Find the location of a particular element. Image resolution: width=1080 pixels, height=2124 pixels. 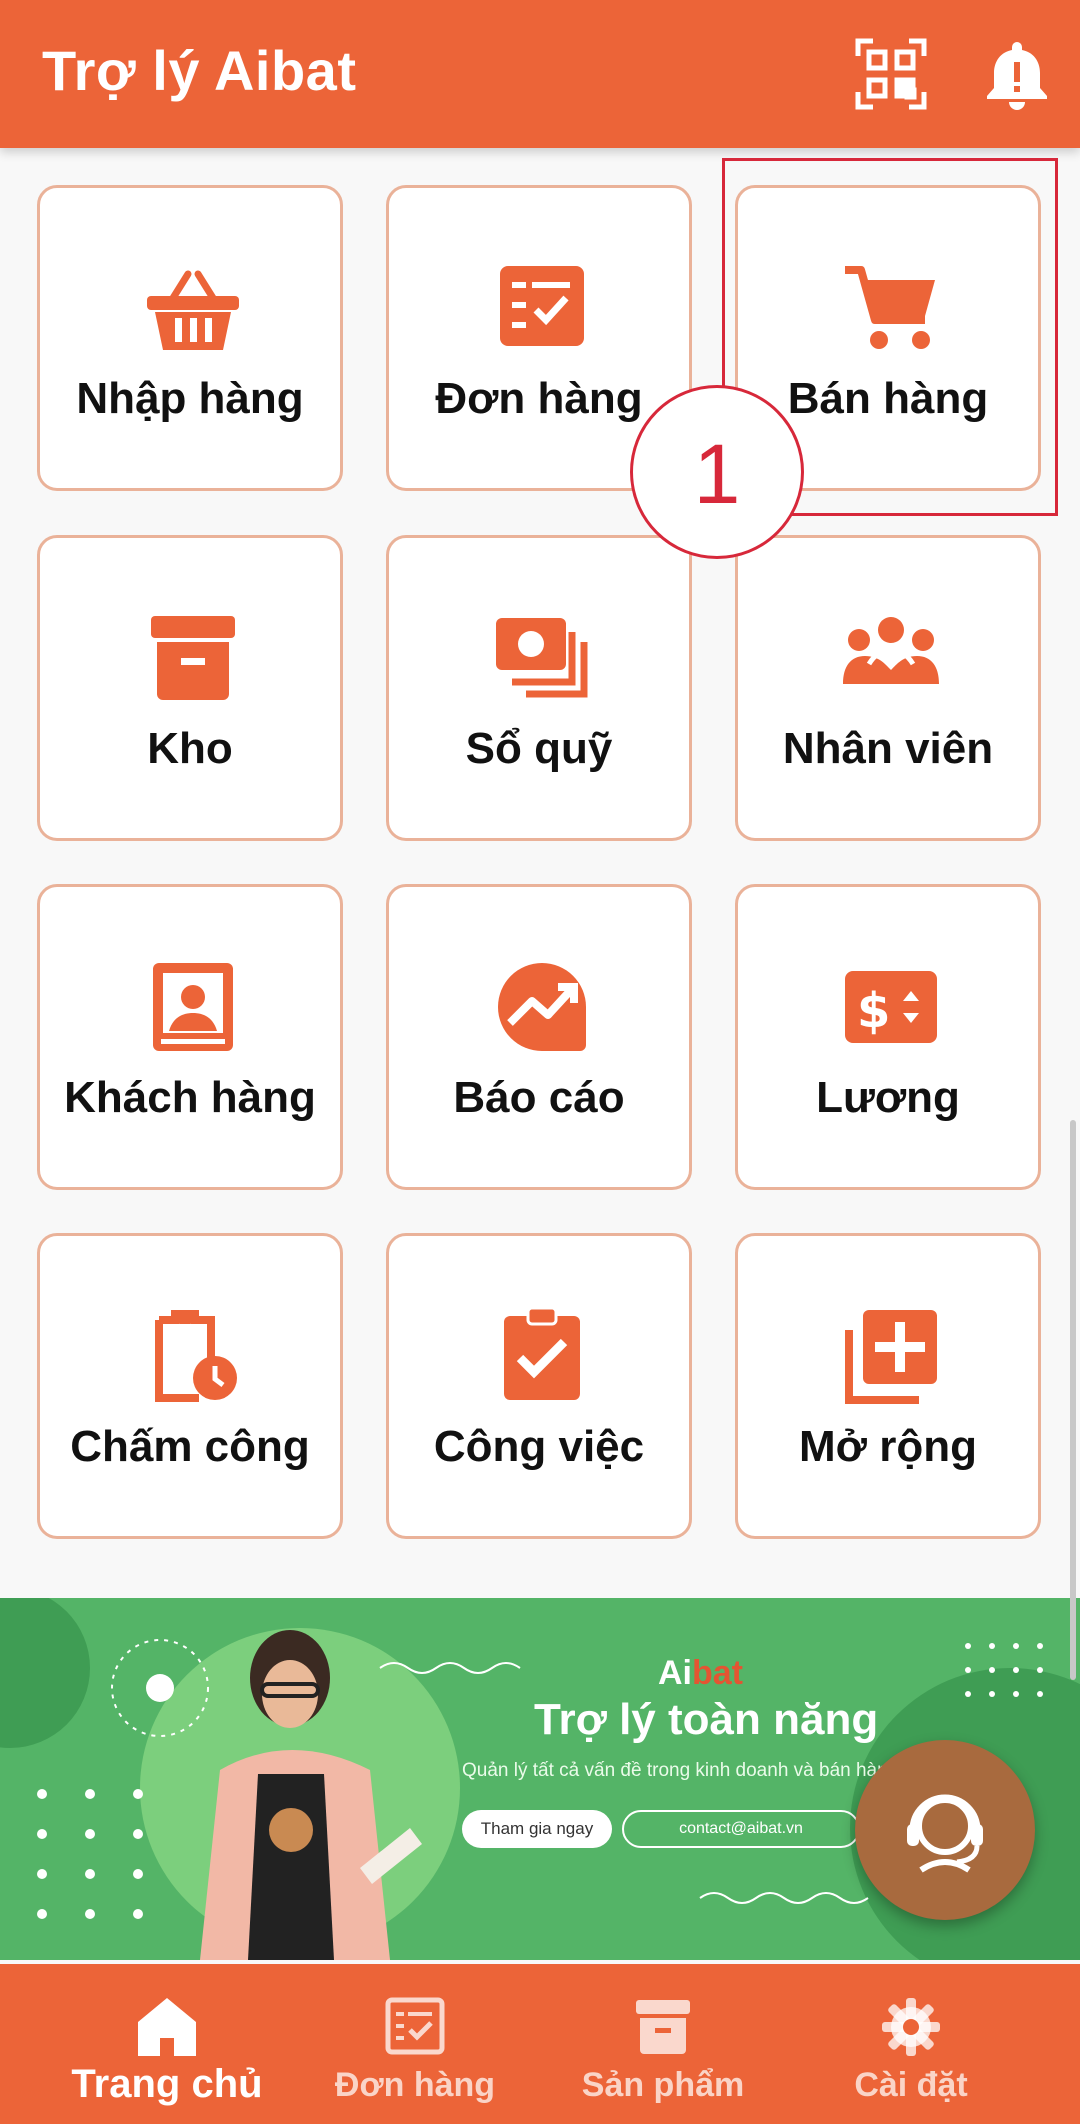

group-icon is located at coordinates (891, 658).